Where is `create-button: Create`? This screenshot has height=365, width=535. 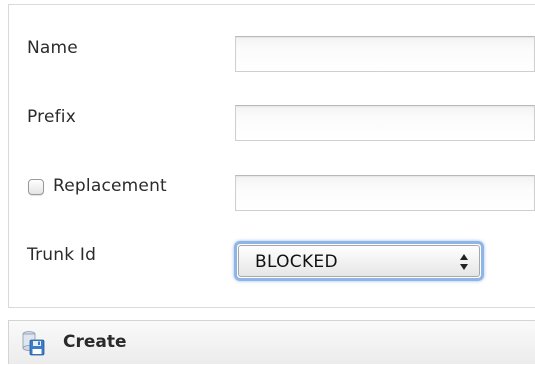
create-button: Create is located at coordinates (109, 343).